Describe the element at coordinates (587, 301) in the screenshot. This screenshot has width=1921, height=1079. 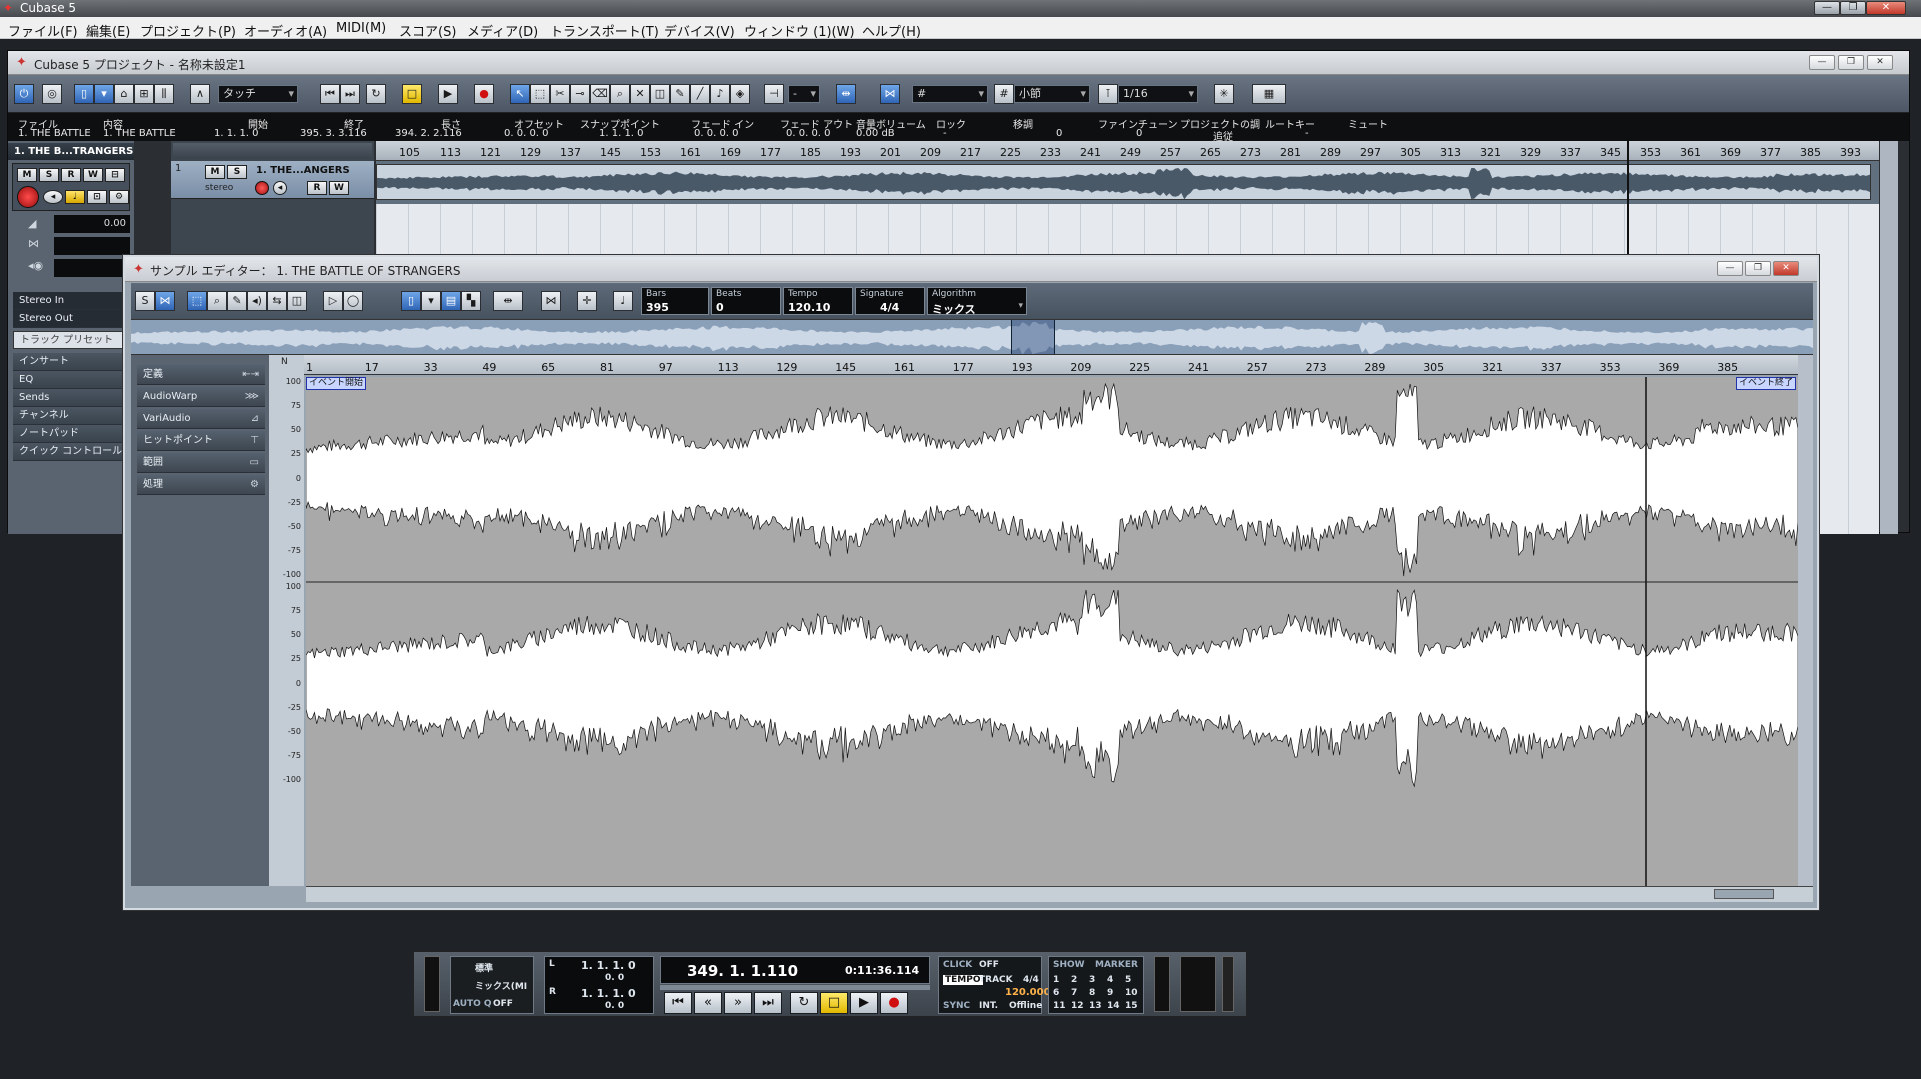
I see `musical-mode-icon: ✛` at that location.